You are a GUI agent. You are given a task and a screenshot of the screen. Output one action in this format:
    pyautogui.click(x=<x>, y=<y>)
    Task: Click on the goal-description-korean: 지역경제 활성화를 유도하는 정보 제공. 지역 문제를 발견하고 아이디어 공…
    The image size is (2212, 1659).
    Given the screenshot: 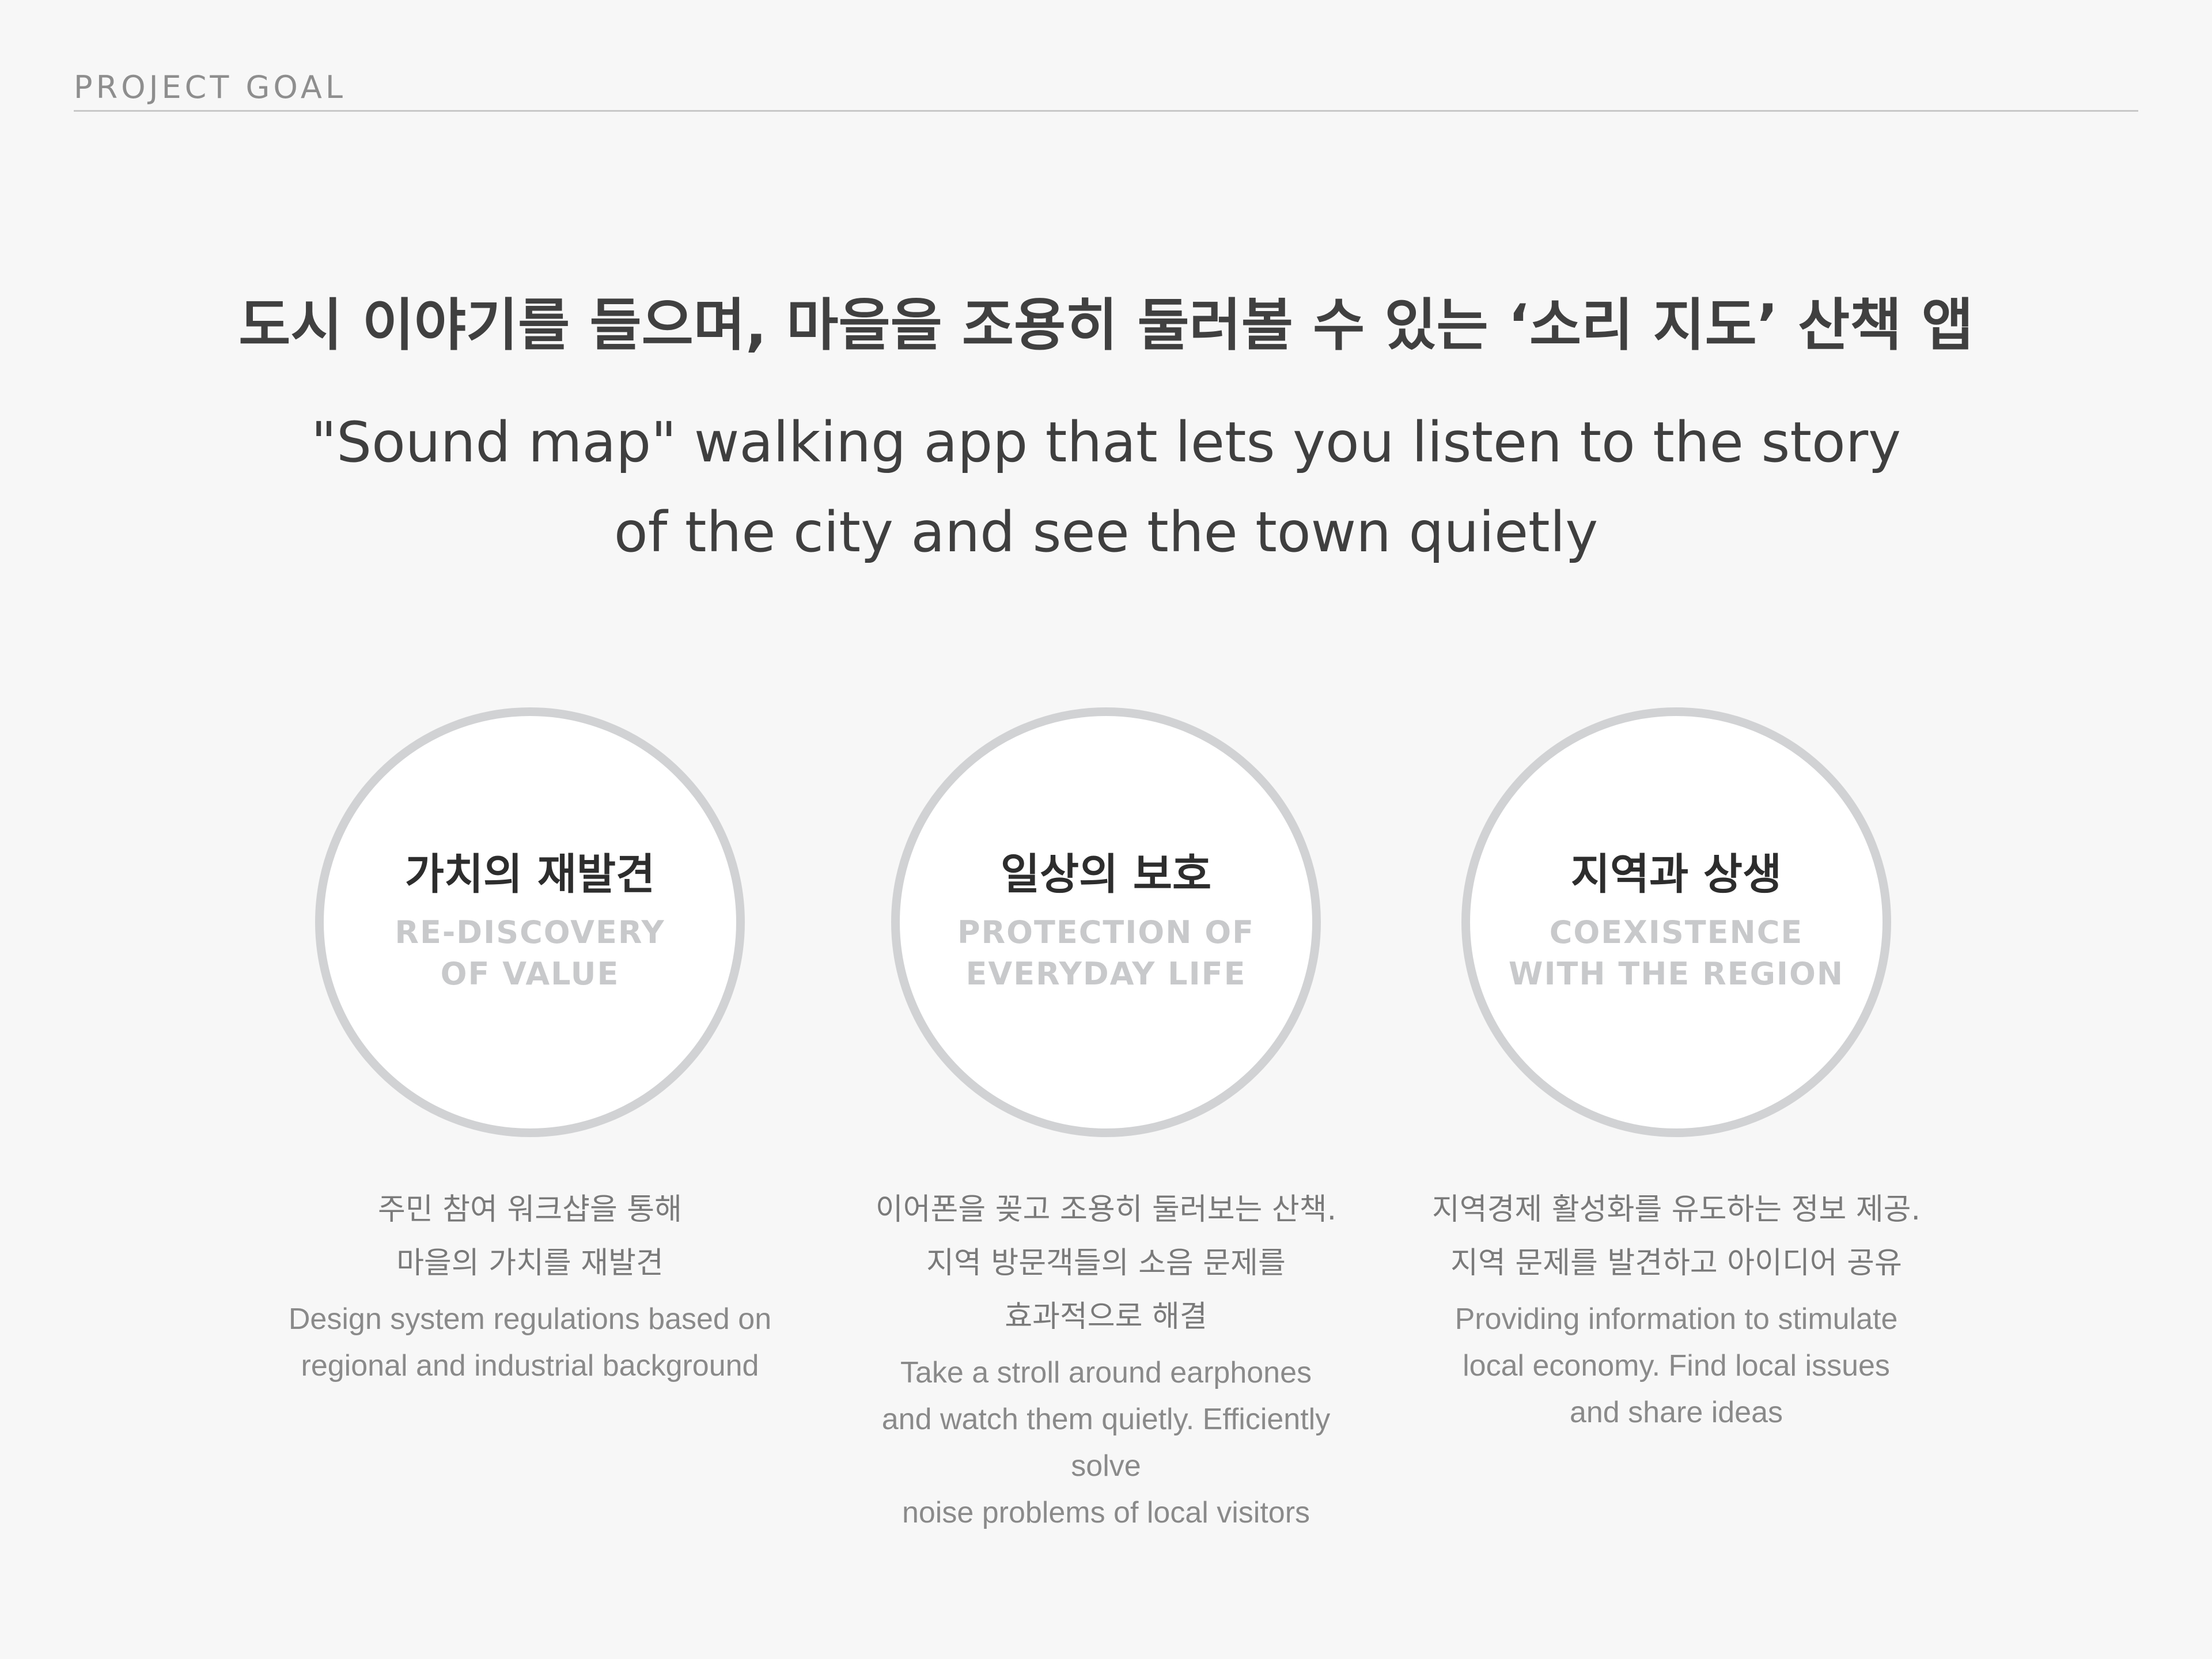 What is the action you would take?
    pyautogui.click(x=1676, y=1236)
    